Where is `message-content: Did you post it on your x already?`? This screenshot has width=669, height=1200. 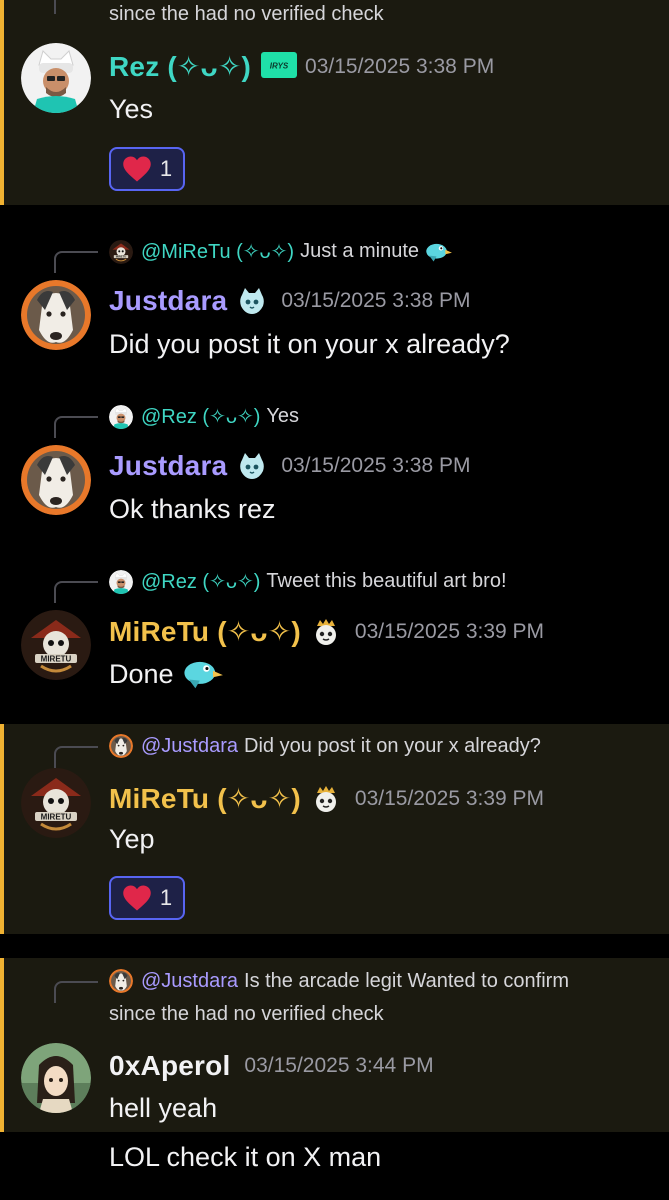 message-content: Did you post it on your x already? is located at coordinates (309, 344).